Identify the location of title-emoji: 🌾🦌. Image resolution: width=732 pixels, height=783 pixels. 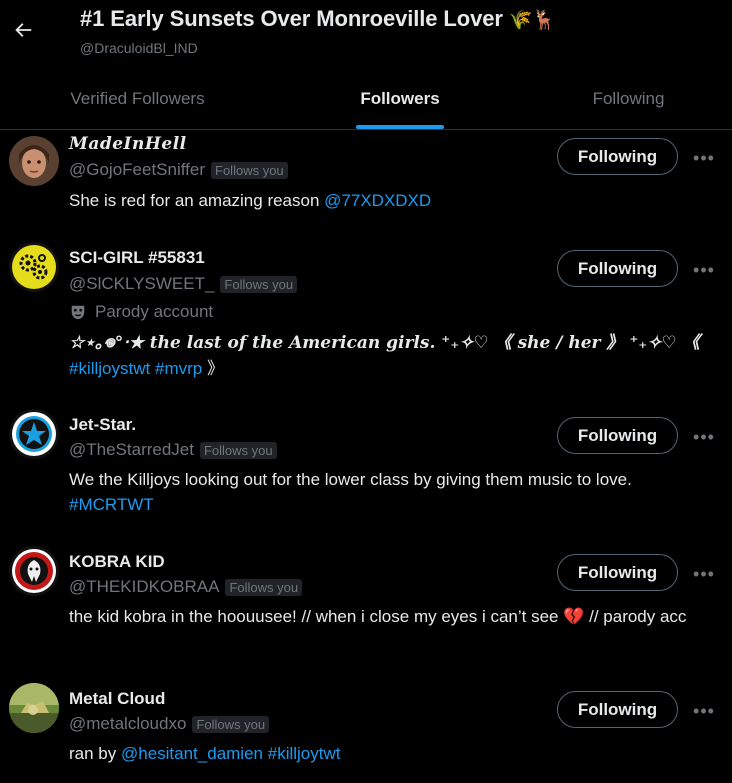
(532, 20).